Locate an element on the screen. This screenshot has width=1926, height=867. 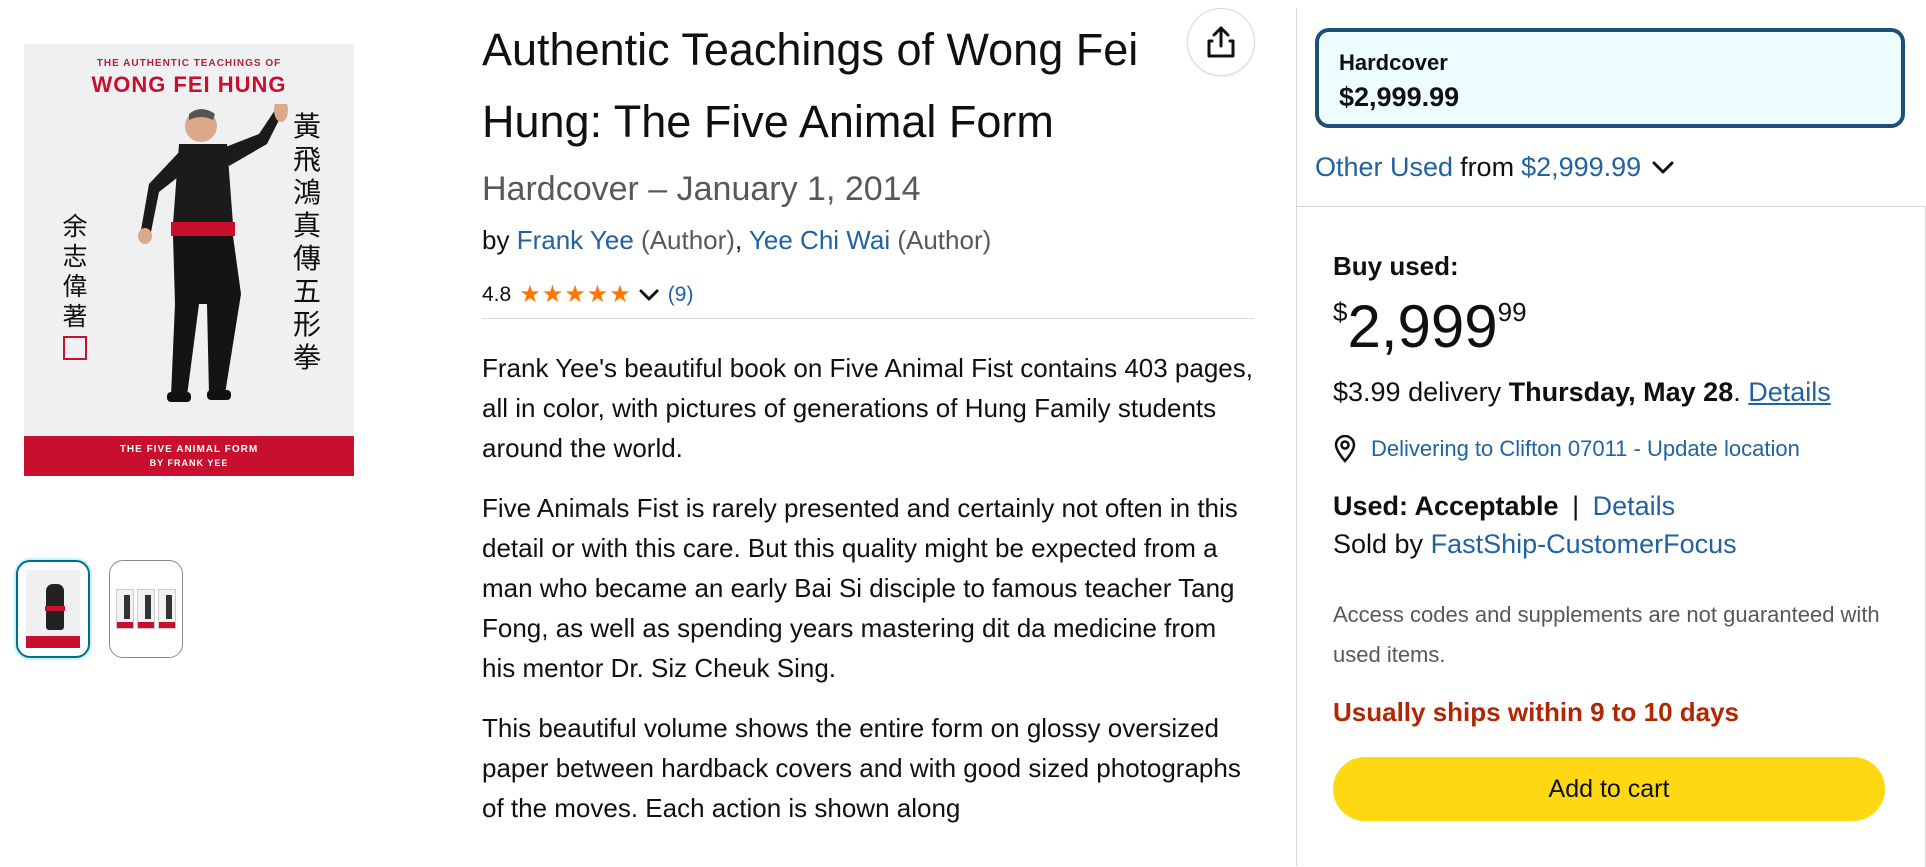
ratings-count-link: (9) is located at coordinates (681, 295).